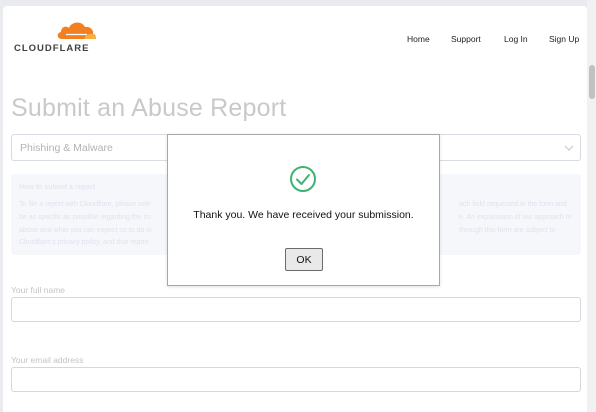 The height and width of the screenshot is (412, 596). Describe the element at coordinates (304, 259) in the screenshot. I see `ok-button: OK` at that location.